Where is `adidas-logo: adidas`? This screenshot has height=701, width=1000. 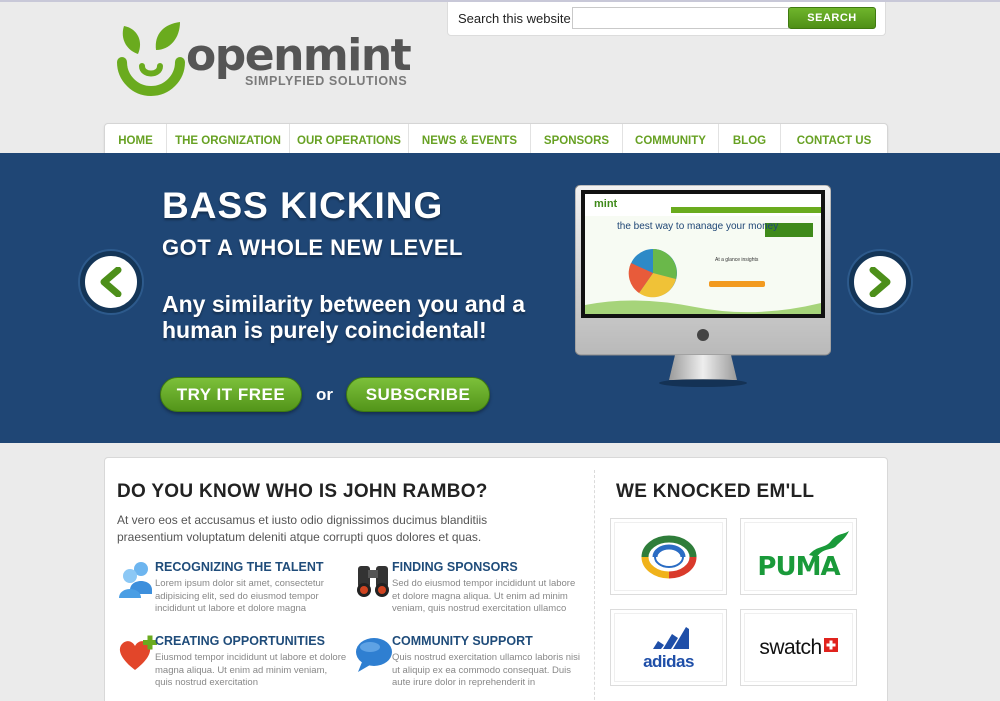 adidas-logo: adidas is located at coordinates (668, 647).